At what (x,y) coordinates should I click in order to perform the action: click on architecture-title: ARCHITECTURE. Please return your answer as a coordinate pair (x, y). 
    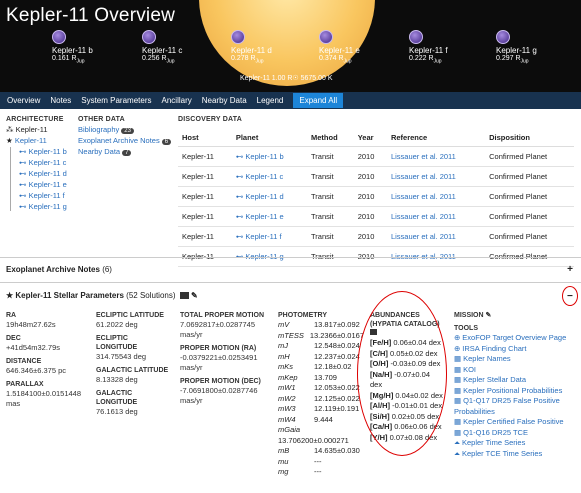
    Looking at the image, I should click on (35, 119).